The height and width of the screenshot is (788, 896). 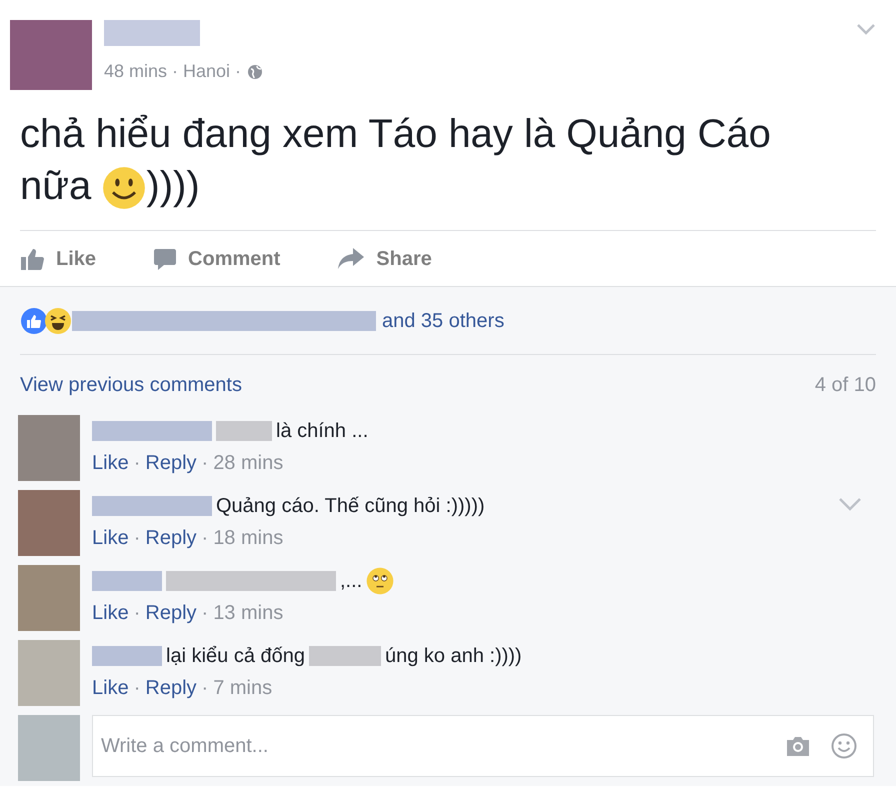 What do you see at coordinates (350, 506) in the screenshot?
I see `comment-text: Quảng cáo. Thế cũng hỏi :)))))` at bounding box center [350, 506].